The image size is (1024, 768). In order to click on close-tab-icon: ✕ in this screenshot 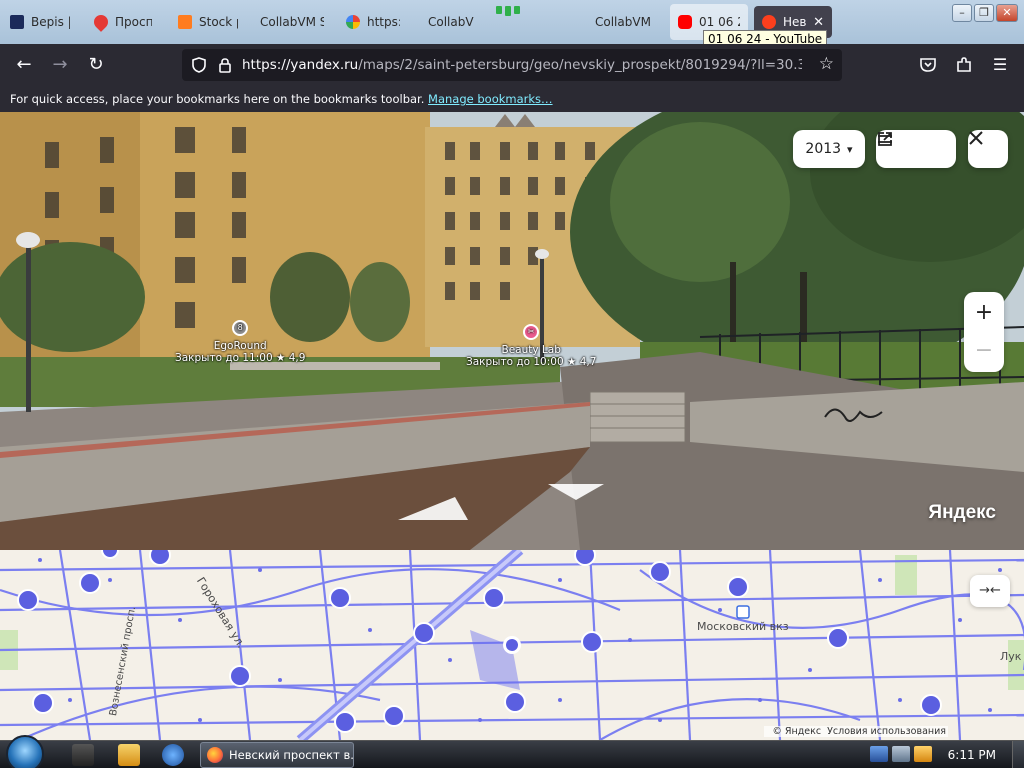, I will do `click(818, 22)`.